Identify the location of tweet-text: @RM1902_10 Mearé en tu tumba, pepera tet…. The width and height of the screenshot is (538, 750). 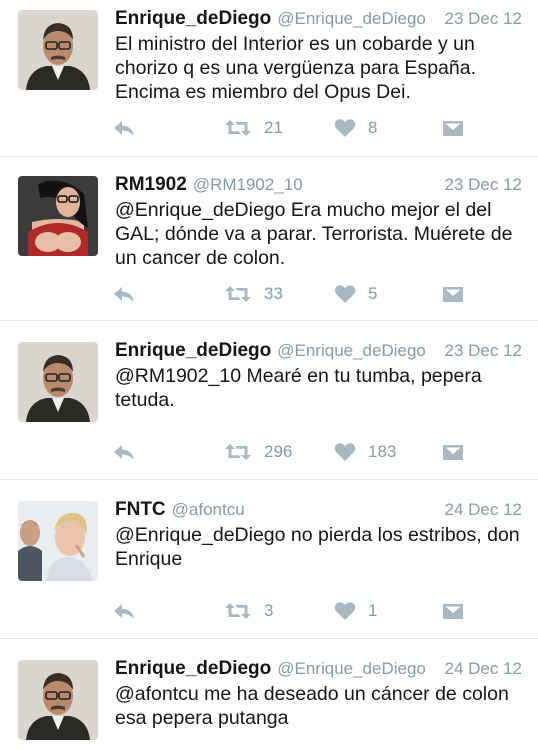
(298, 388).